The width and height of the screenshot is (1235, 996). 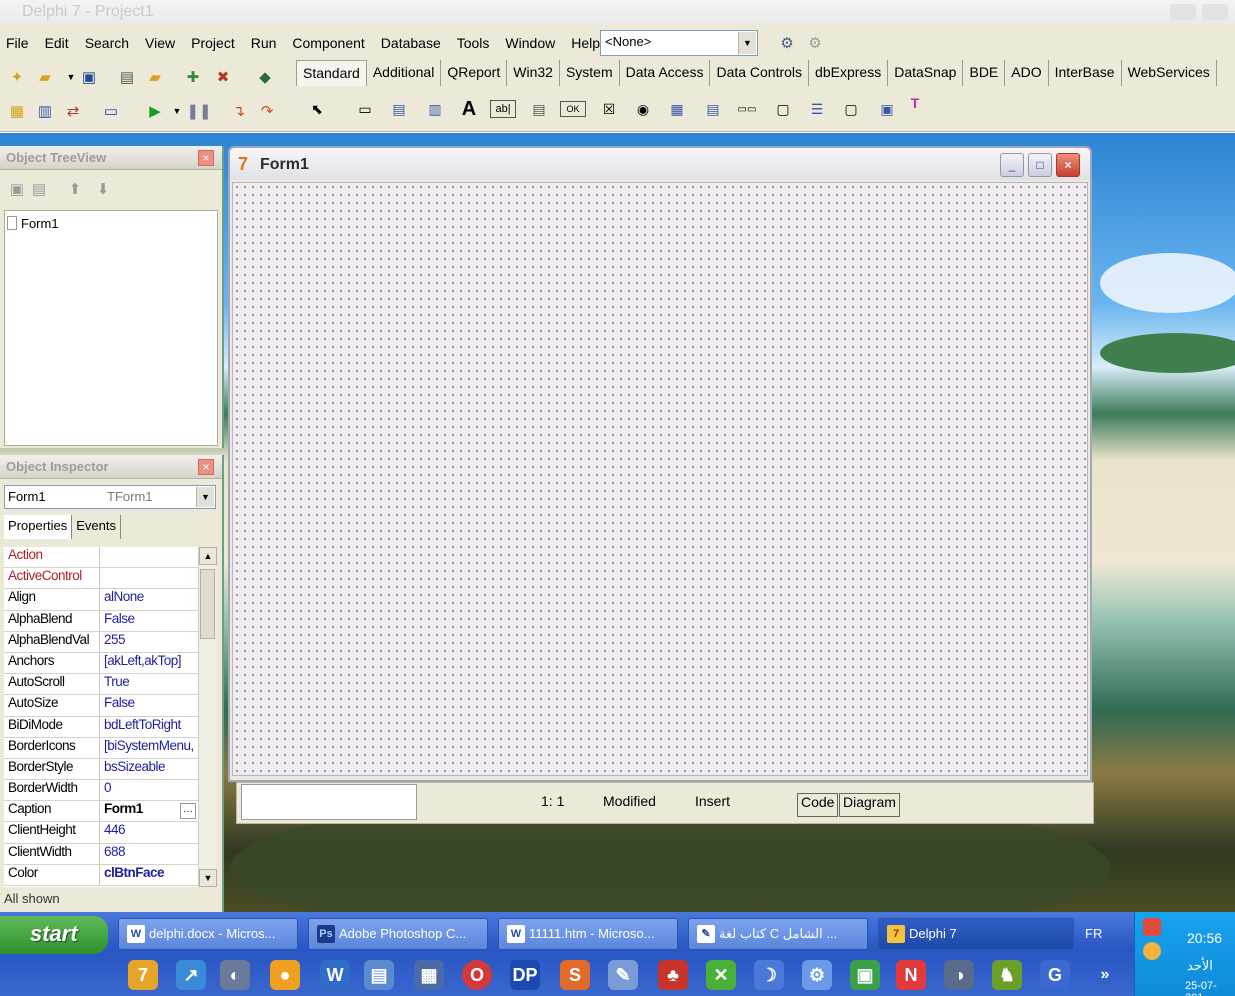 What do you see at coordinates (503, 109) in the screenshot?
I see `edit-icon: ab|` at bounding box center [503, 109].